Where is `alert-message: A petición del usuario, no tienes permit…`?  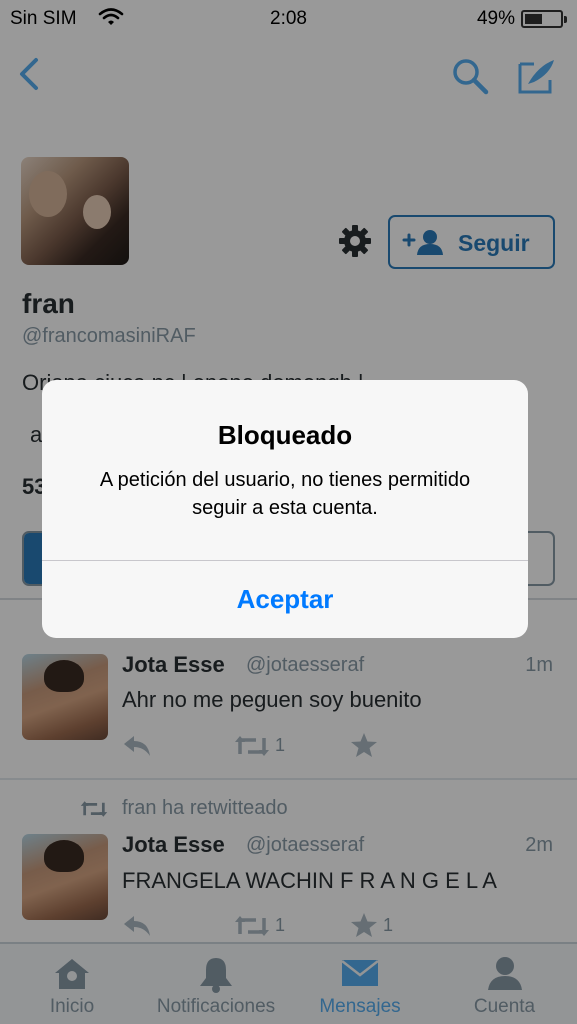 alert-message: A petición del usuario, no tienes permit… is located at coordinates (285, 494).